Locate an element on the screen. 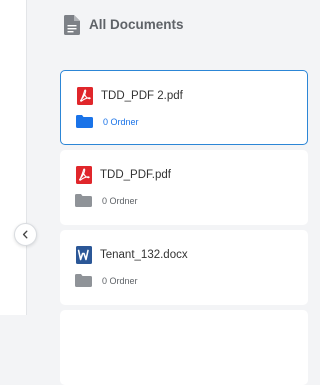  document-name: TDD_PDF.pdf is located at coordinates (135, 175).